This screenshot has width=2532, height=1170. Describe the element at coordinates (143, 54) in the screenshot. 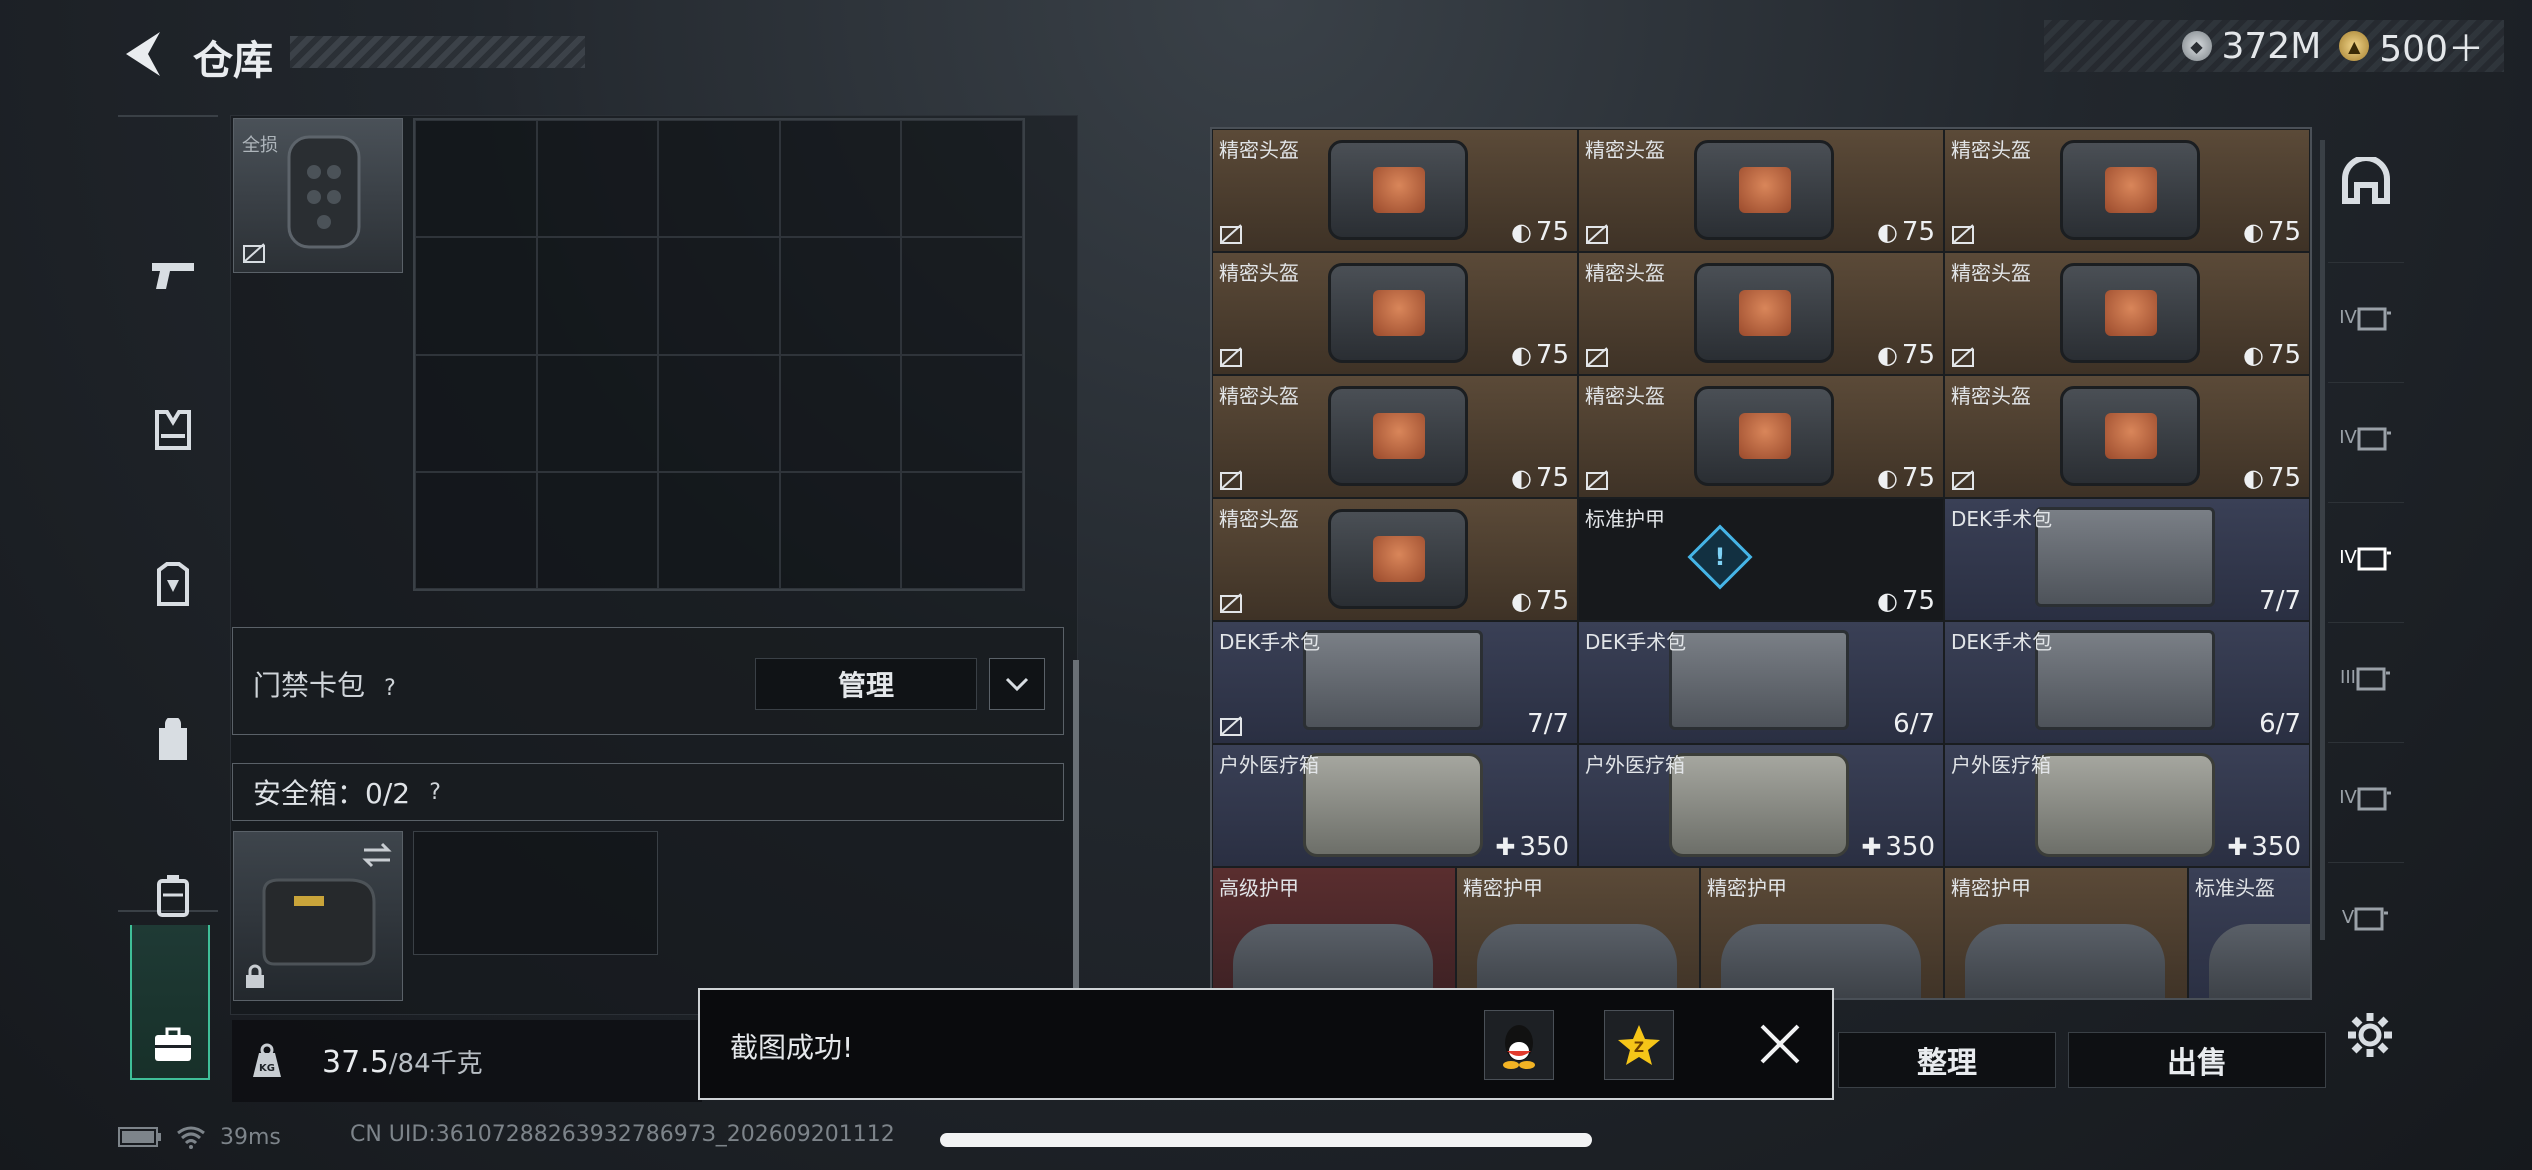

I see `back-arrow-icon` at that location.